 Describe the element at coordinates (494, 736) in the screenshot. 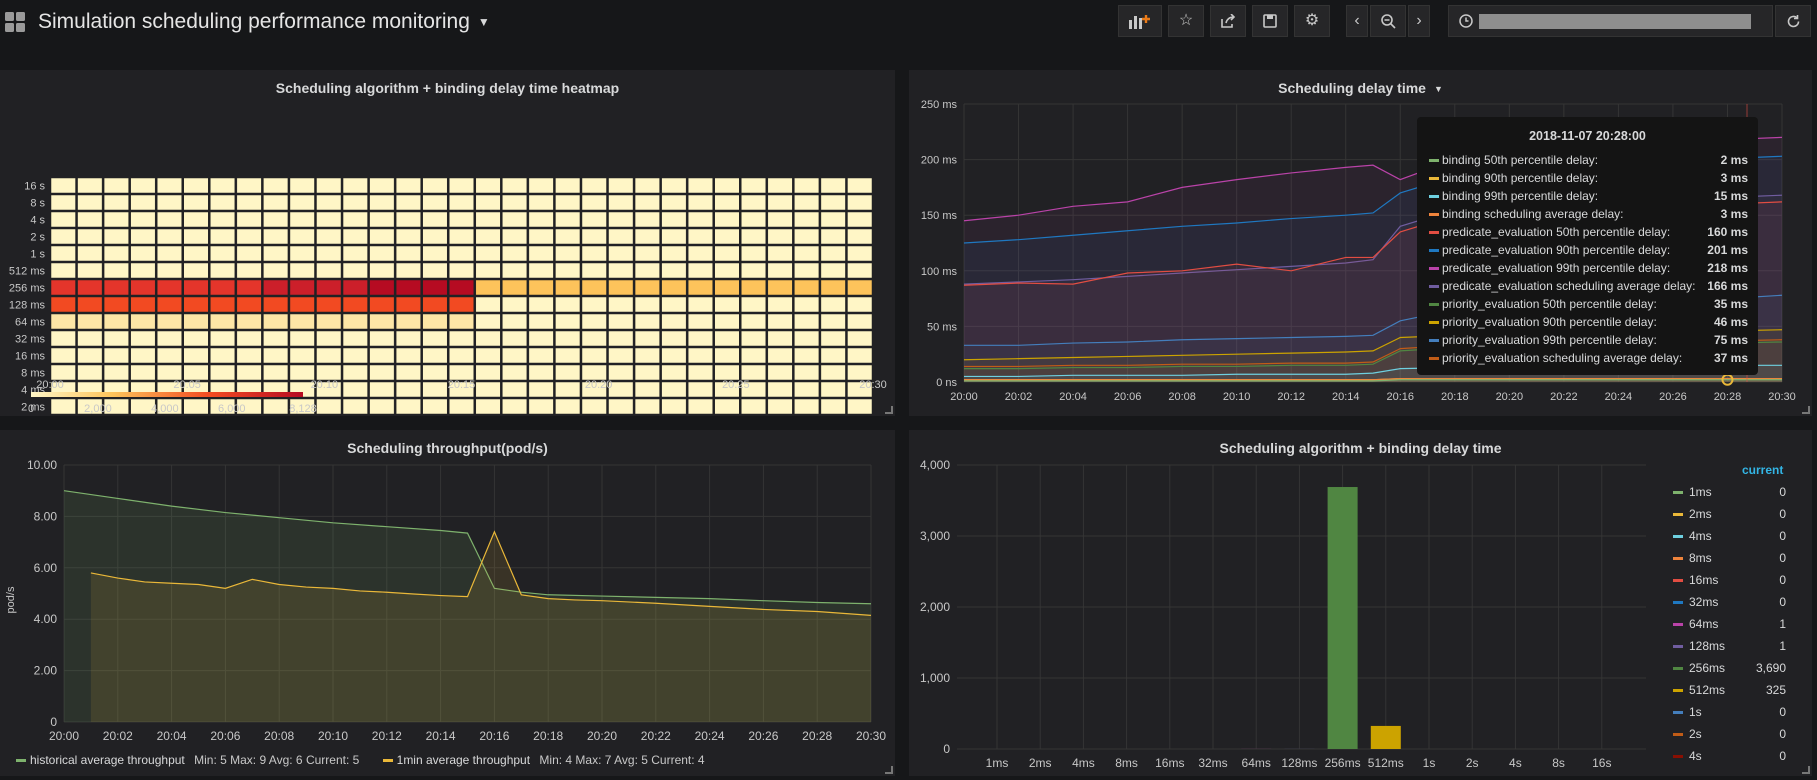

I see `throughput-x-tick: 20:16` at that location.